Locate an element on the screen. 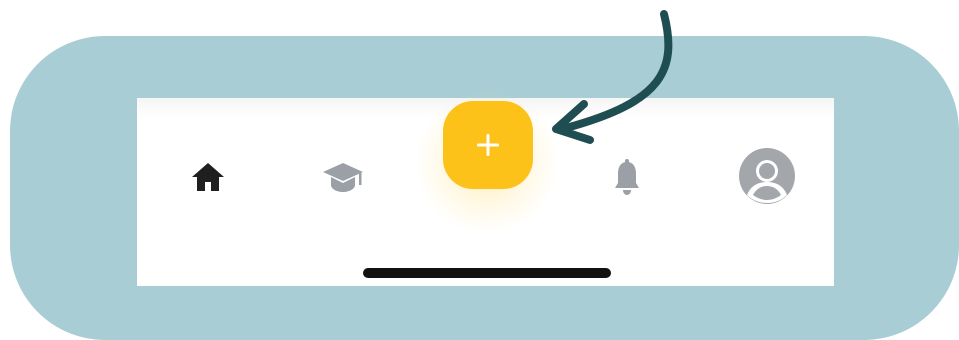 The width and height of the screenshot is (959, 340). user-avatar-icon is located at coordinates (767, 176).